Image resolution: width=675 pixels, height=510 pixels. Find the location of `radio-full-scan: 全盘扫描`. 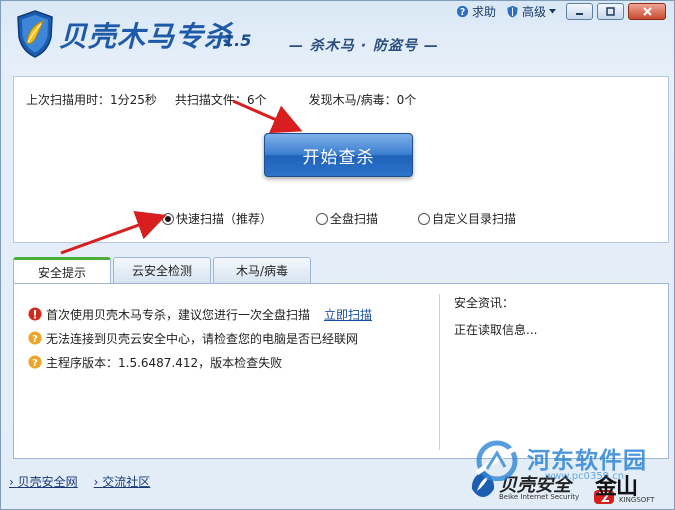

radio-full-scan: 全盘扫描 is located at coordinates (347, 218).